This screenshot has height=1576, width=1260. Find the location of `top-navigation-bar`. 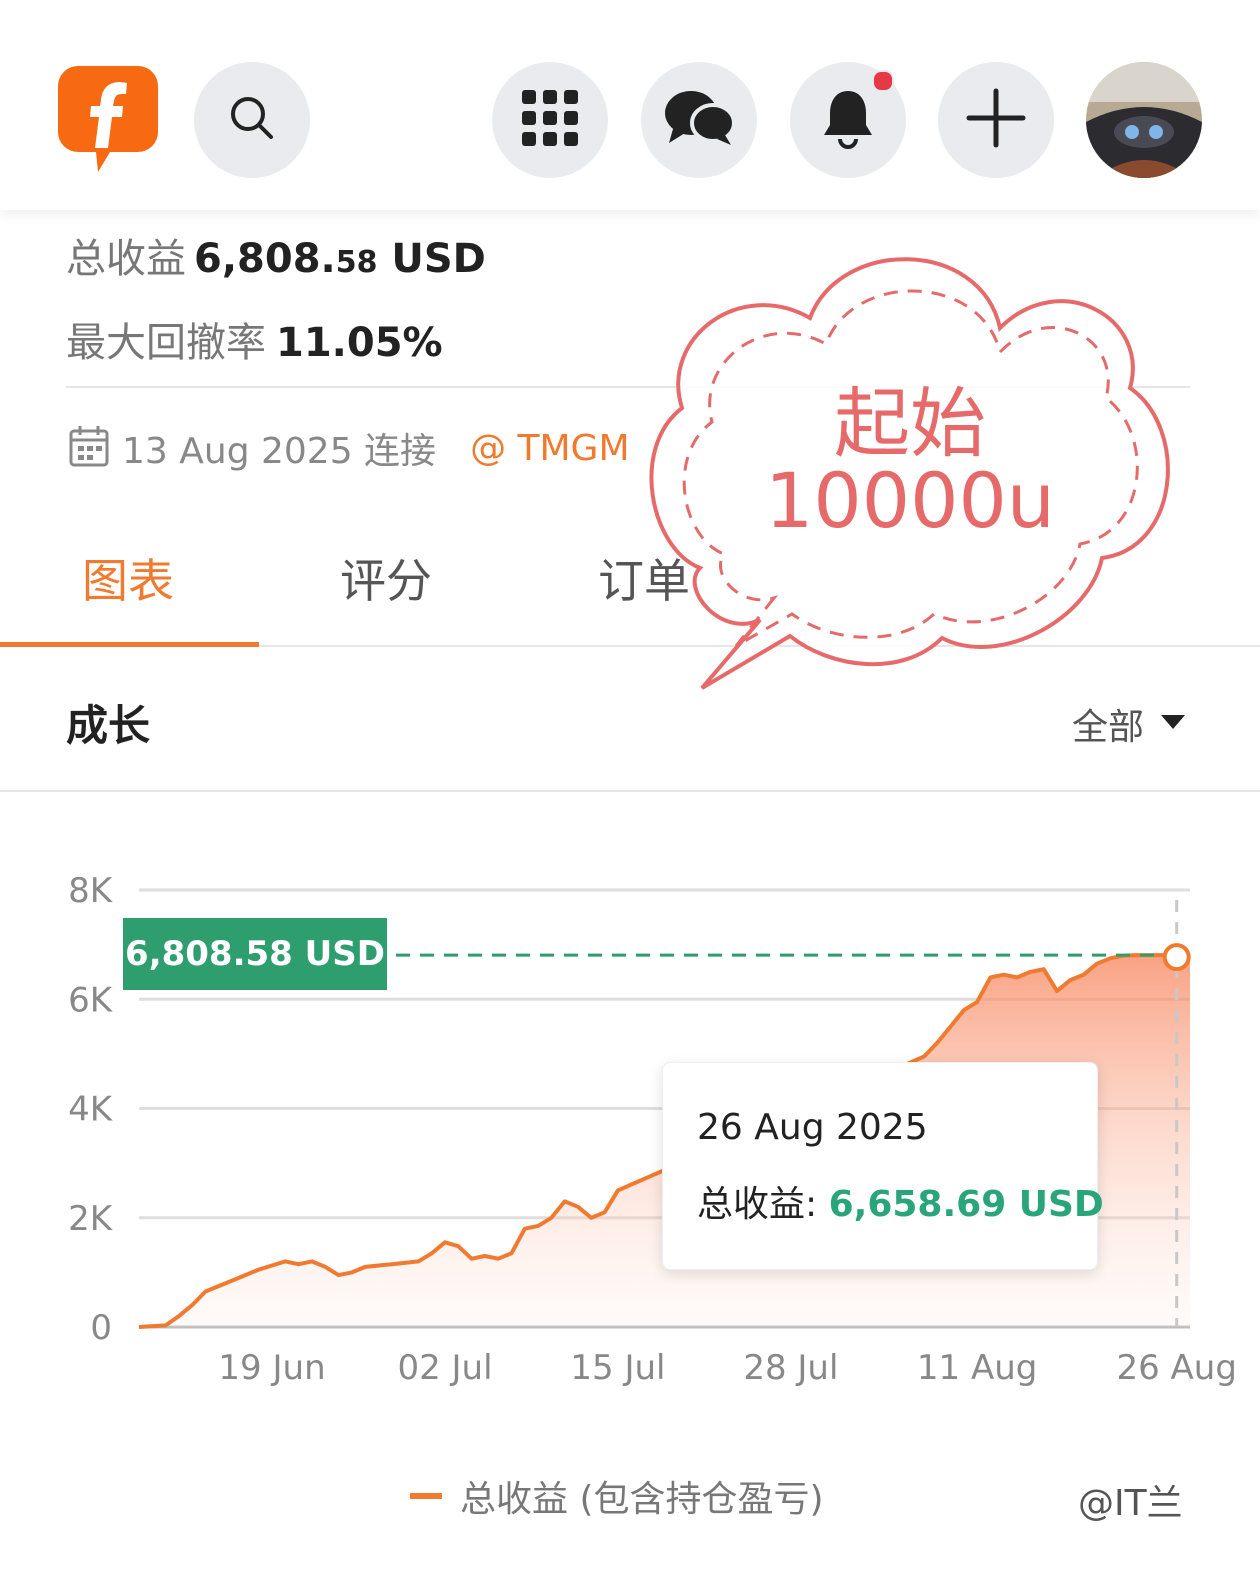

top-navigation-bar is located at coordinates (630, 105).